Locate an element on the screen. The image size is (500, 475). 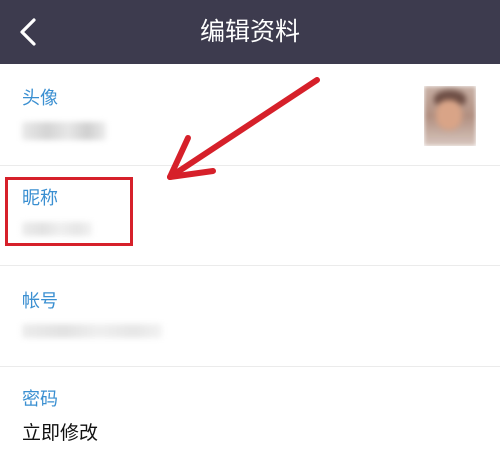
avatar-label: 头像 is located at coordinates (40, 98).